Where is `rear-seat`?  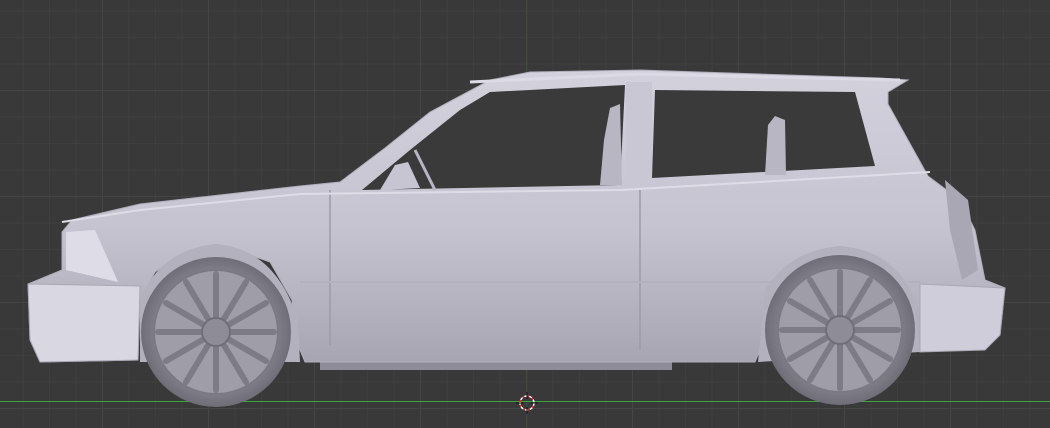 rear-seat is located at coordinates (775, 145).